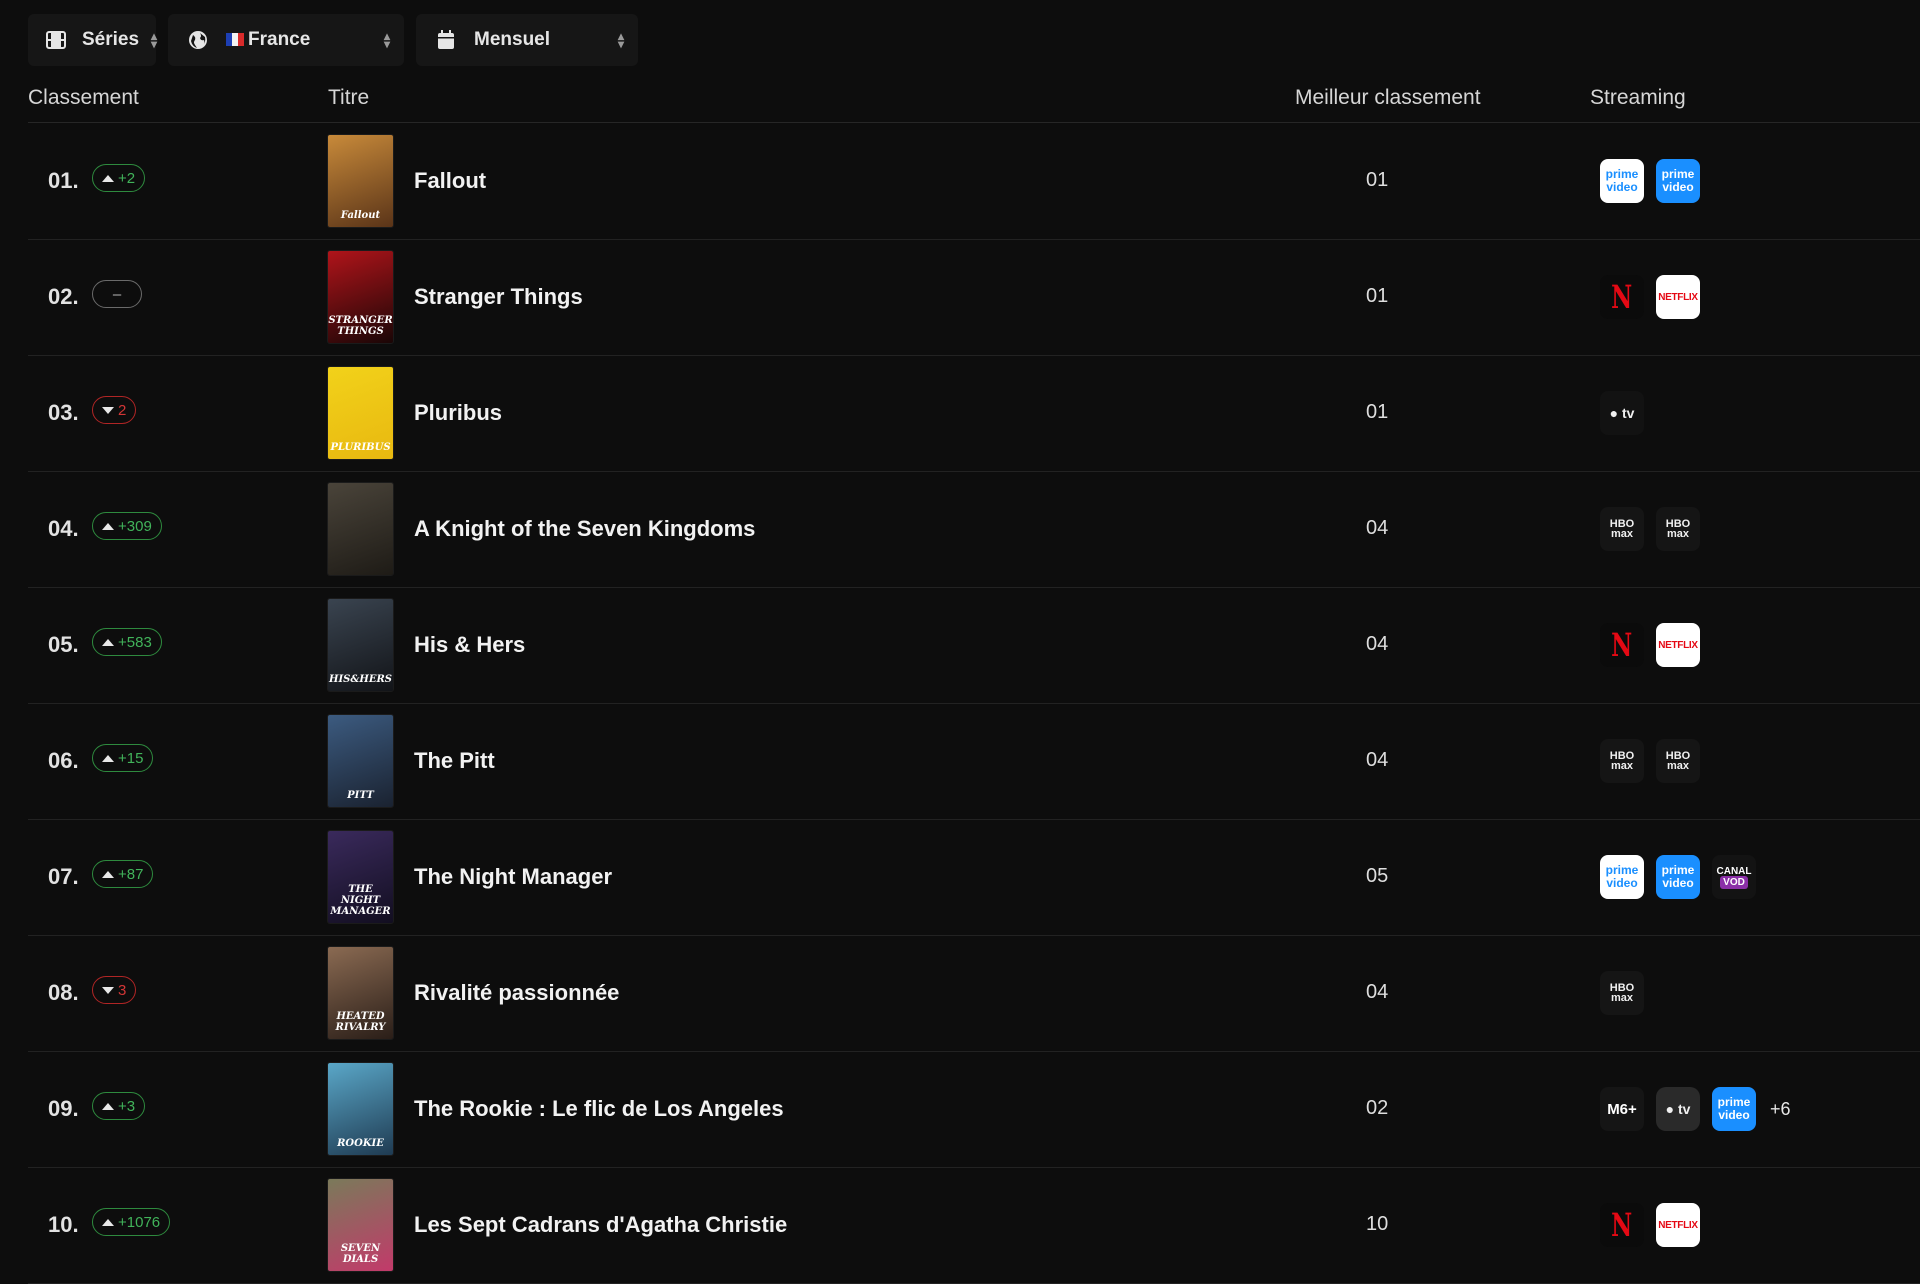 The height and width of the screenshot is (1284, 1920). I want to click on sort-caret-icon: ▴ ▾, so click(154, 40).